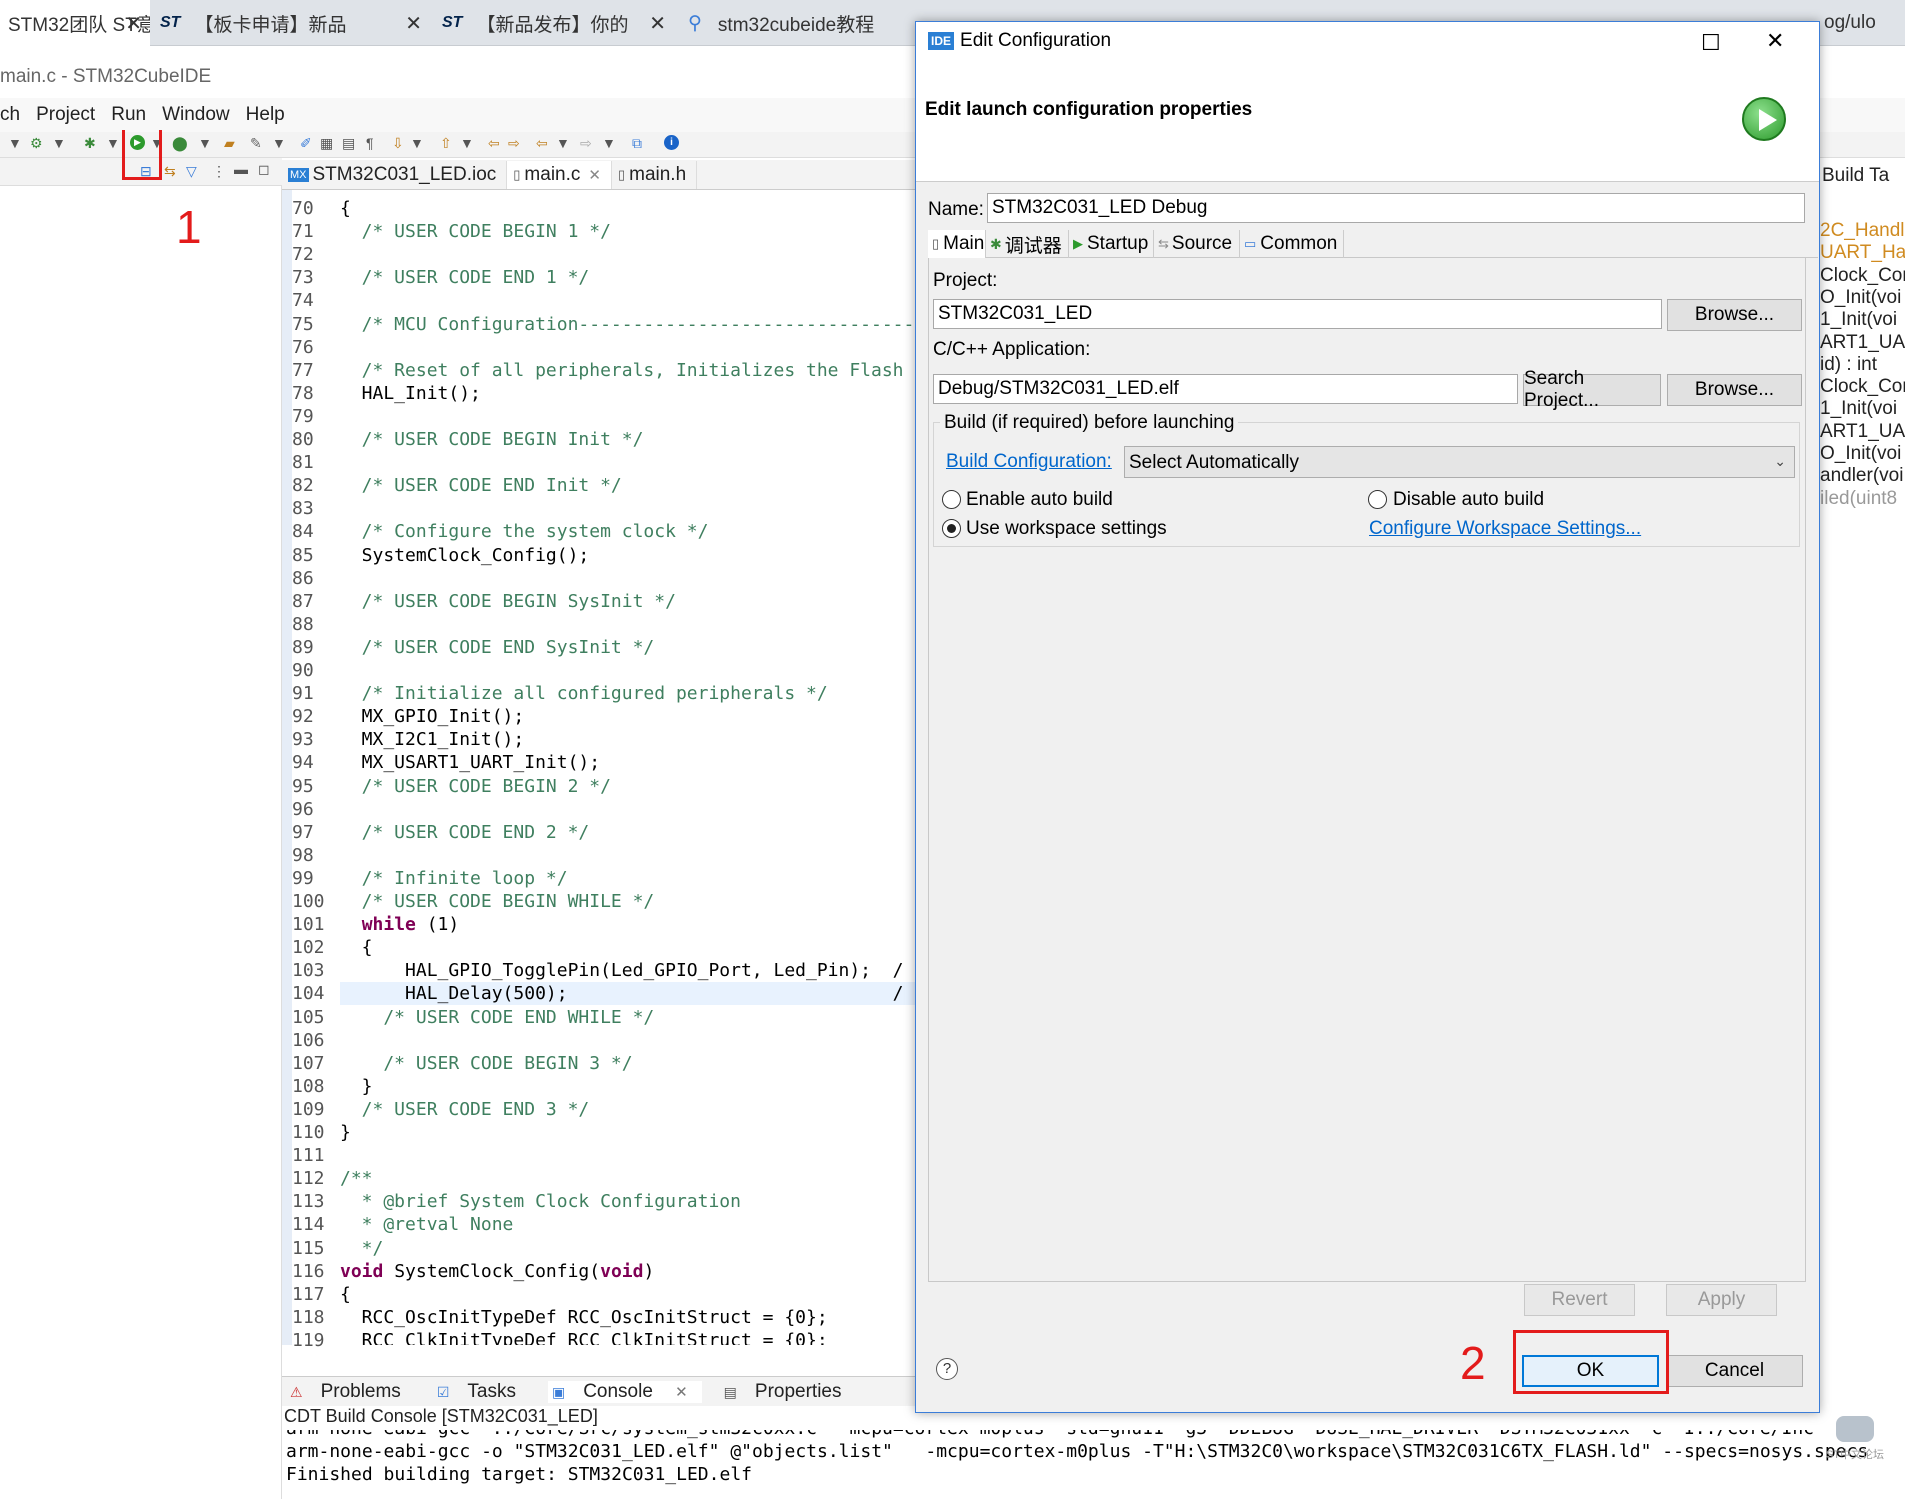  What do you see at coordinates (1029, 462) in the screenshot?
I see `build-configuration-link: Build Configuration:` at bounding box center [1029, 462].